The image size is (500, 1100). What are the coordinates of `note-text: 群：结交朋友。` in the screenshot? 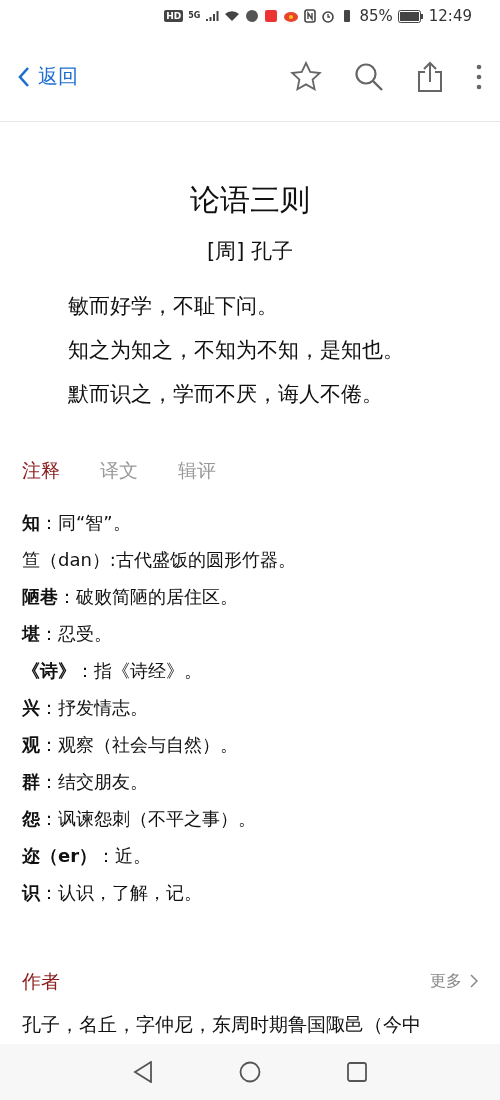 It's located at (85, 782).